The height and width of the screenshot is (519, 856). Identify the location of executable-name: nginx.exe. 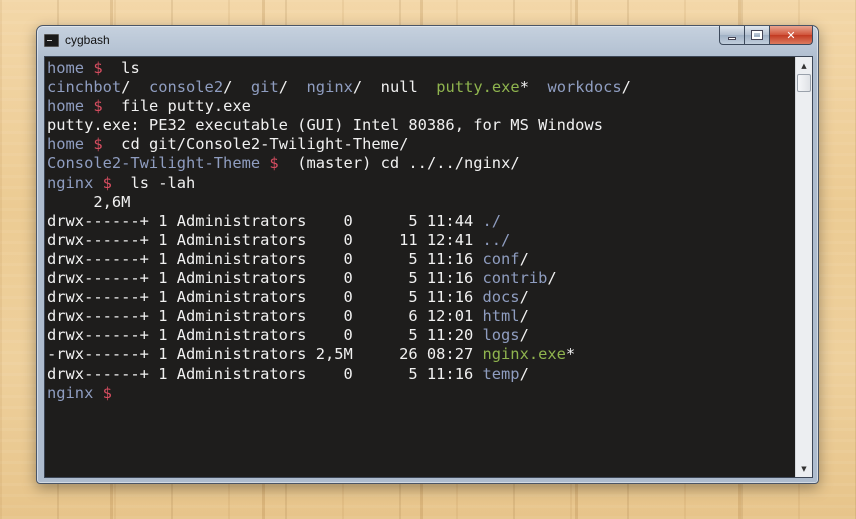
(524, 354).